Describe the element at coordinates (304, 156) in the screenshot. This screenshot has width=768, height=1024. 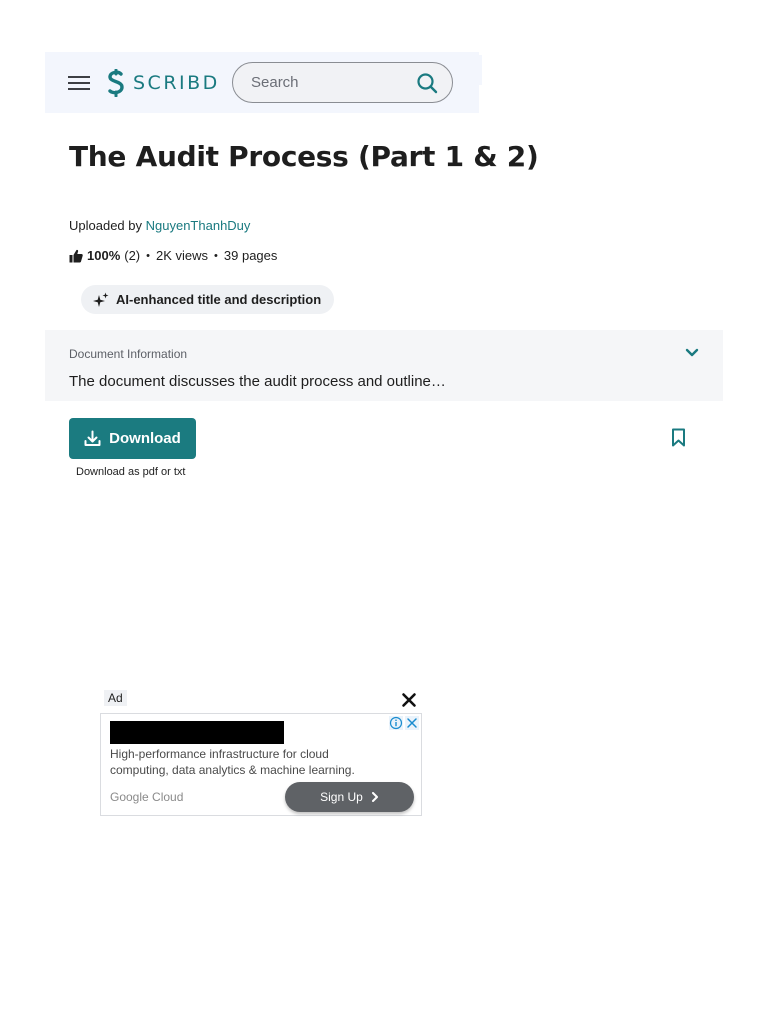
I see `document-title: The Audit Process (Part 1 & 2)` at that location.